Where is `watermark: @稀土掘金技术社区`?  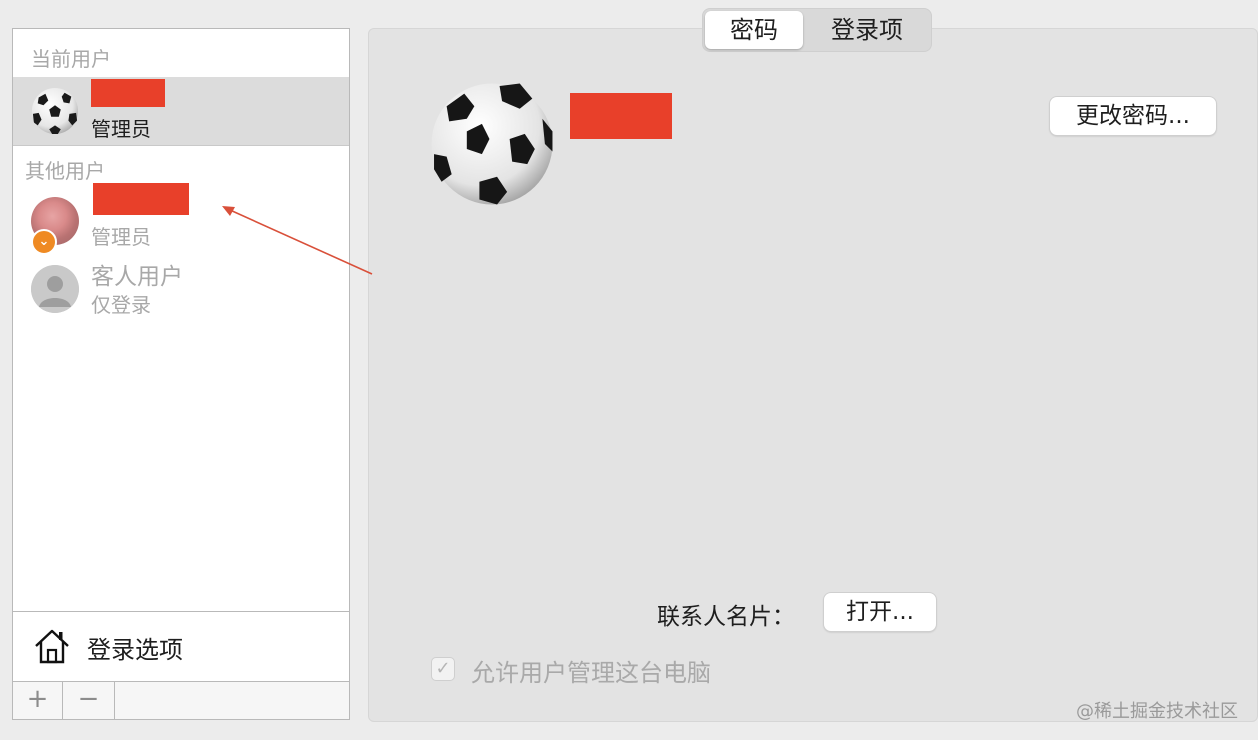
watermark: @稀土掘金技术社区 is located at coordinates (1157, 711).